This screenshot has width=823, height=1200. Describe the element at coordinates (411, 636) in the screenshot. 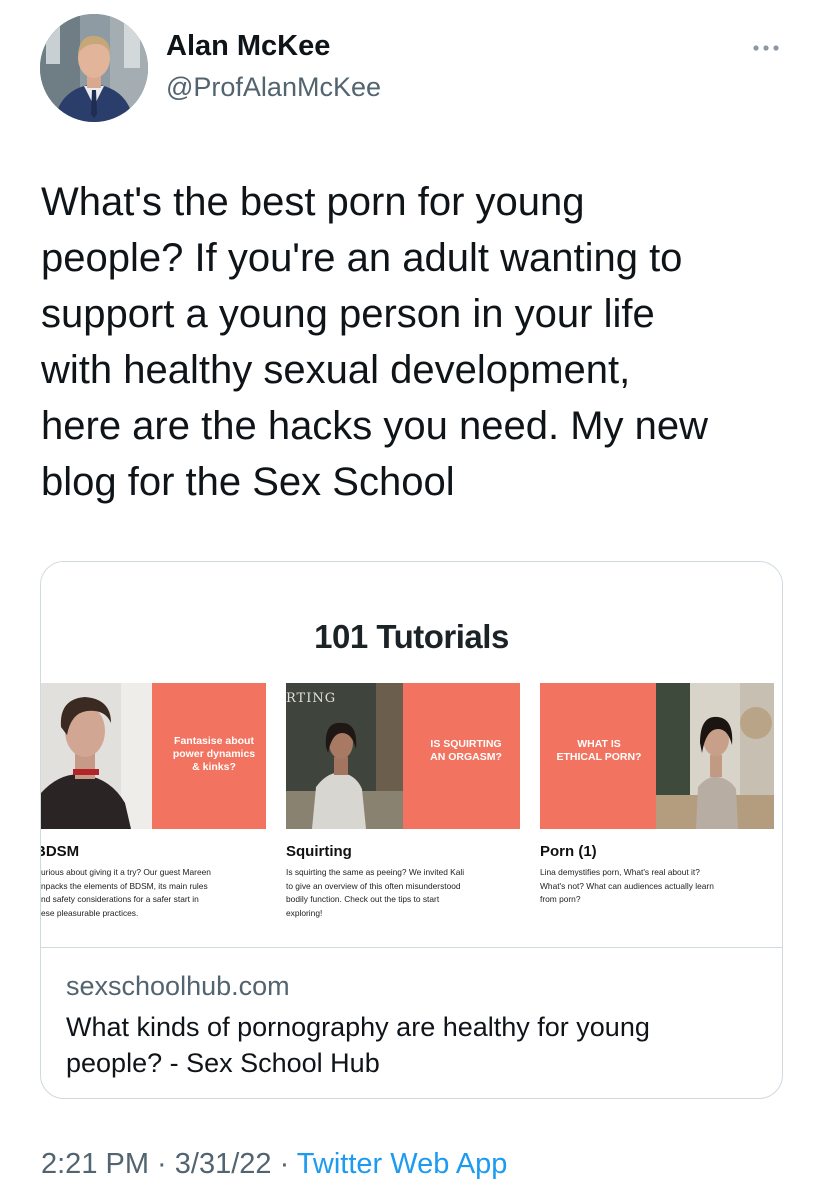

I see `tutorials-heading: 101 Tutorials` at that location.